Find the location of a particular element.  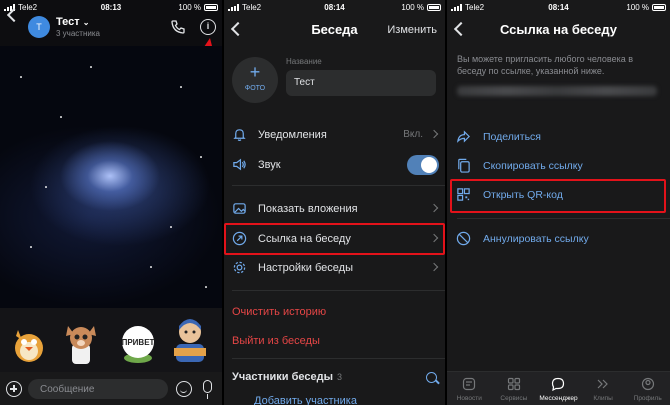

bottom-tab-bar: Новости Сервисы Мессенджер Клипы Профиль is located at coordinates (558, 388).